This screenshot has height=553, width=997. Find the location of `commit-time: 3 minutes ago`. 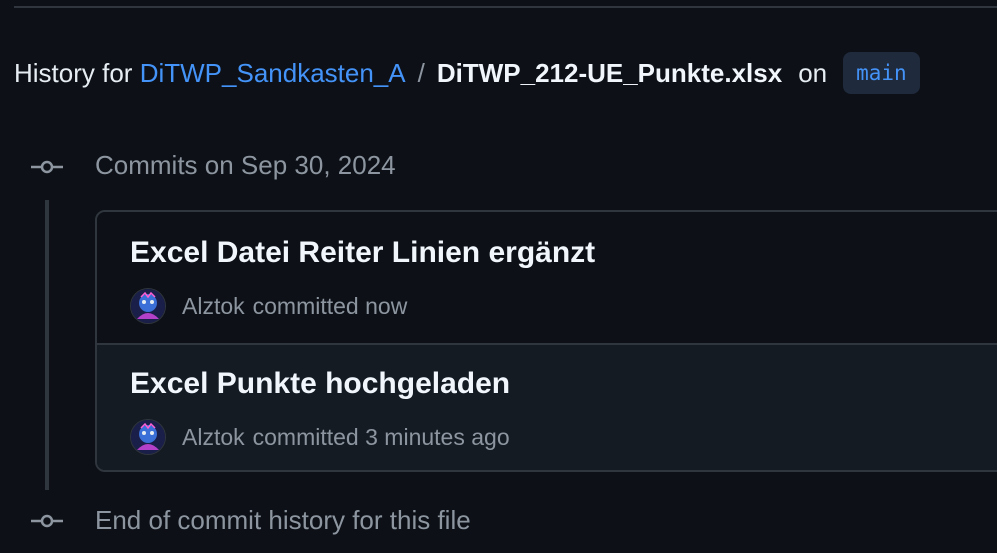

commit-time: 3 minutes ago is located at coordinates (437, 436).